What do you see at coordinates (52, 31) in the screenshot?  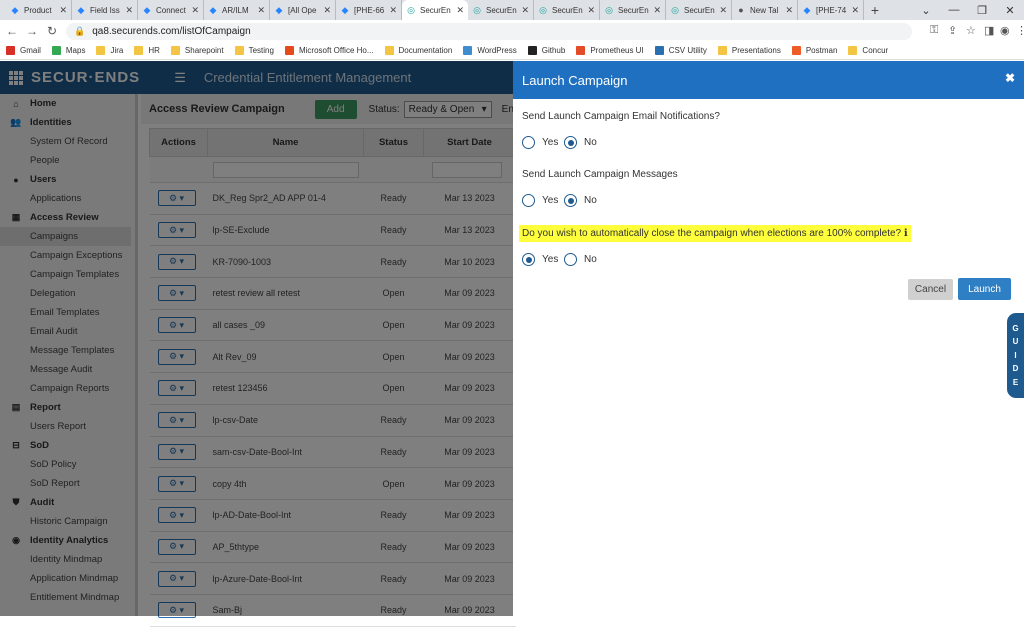 I see `reload-icon: ↻` at bounding box center [52, 31].